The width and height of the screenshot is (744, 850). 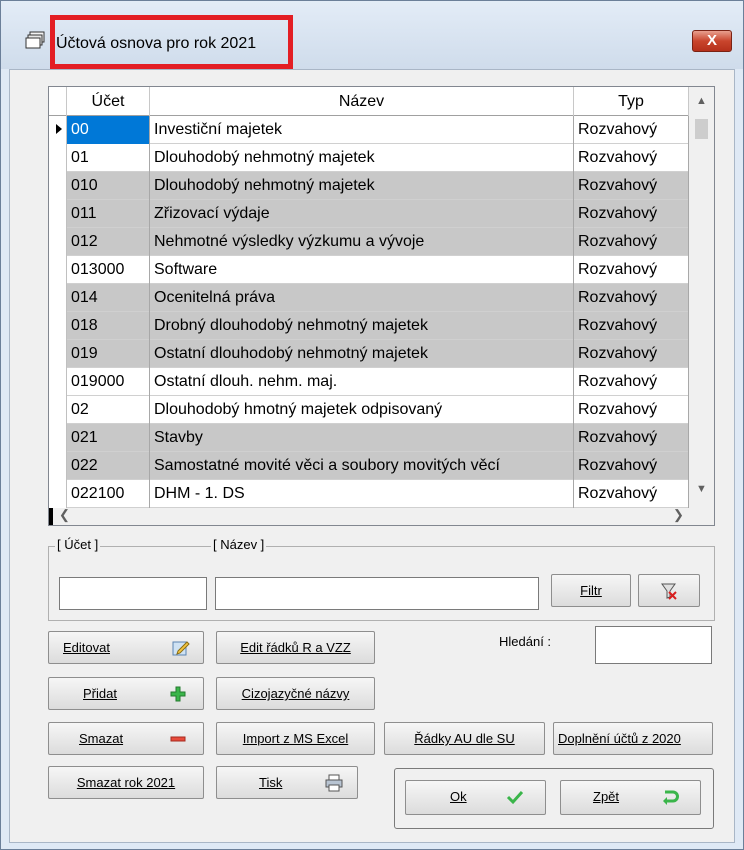 I want to click on smazat-label: Smazat, so click(x=101, y=738).